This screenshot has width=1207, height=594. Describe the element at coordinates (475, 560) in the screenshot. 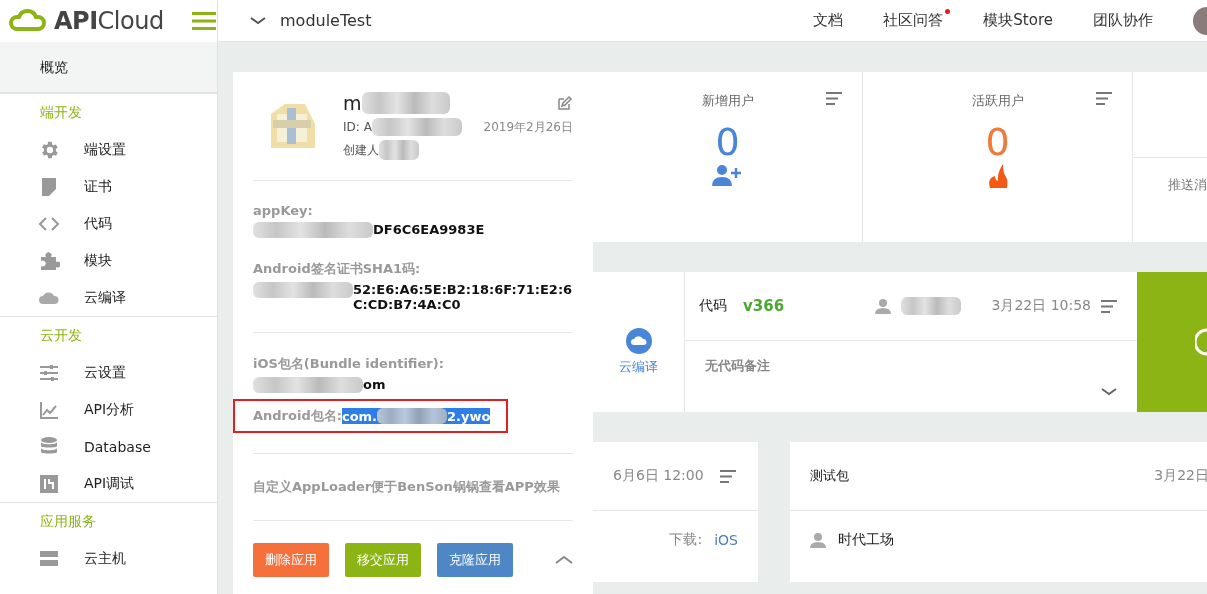

I see `action-button: 克隆应用` at that location.